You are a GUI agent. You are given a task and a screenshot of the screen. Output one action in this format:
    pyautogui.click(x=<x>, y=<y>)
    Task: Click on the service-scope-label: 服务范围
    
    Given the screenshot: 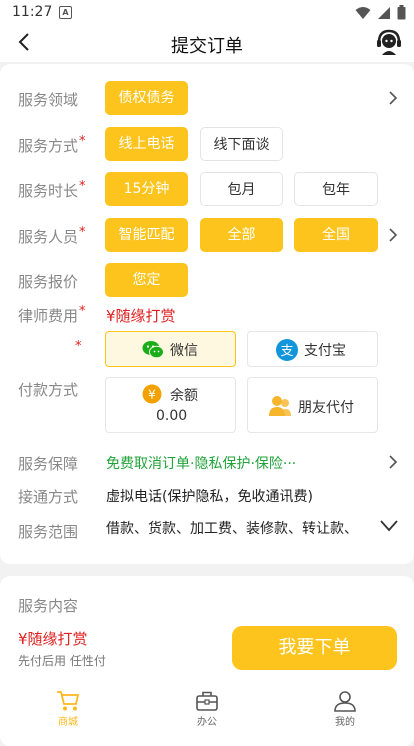 What is the action you would take?
    pyautogui.click(x=48, y=532)
    